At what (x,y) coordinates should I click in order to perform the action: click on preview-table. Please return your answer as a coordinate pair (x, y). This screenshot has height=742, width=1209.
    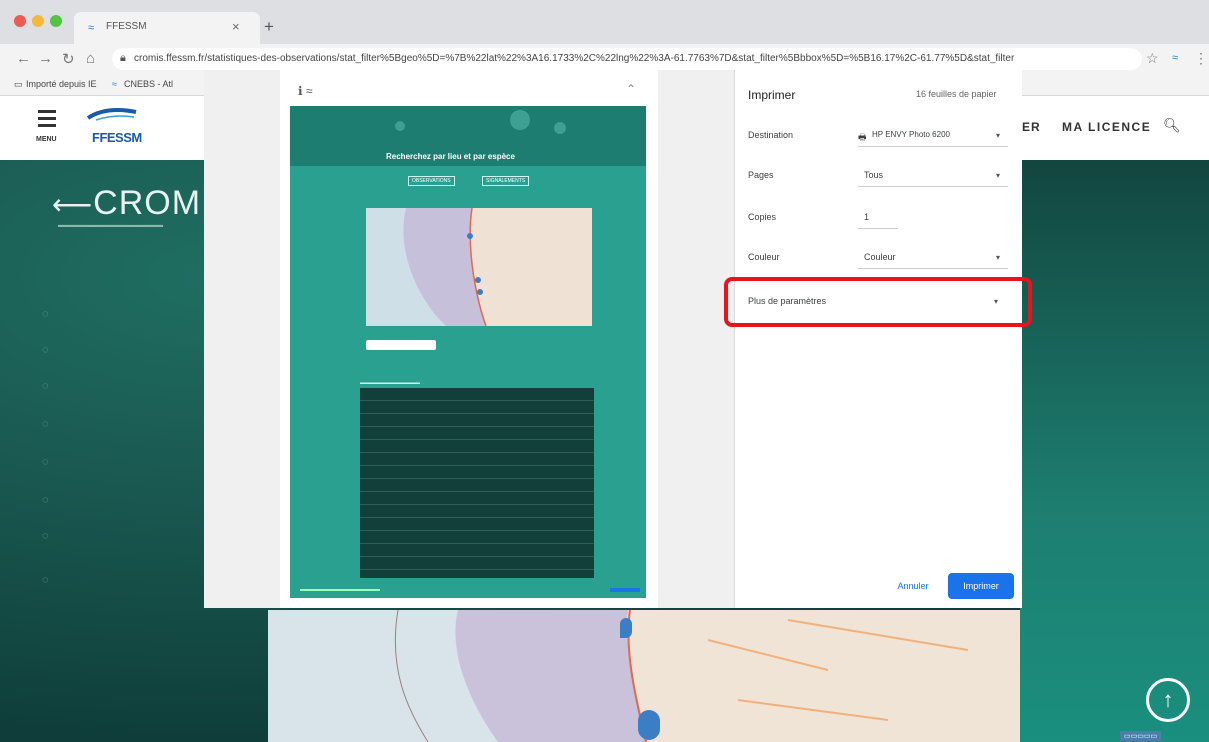
    Looking at the image, I should click on (477, 483).